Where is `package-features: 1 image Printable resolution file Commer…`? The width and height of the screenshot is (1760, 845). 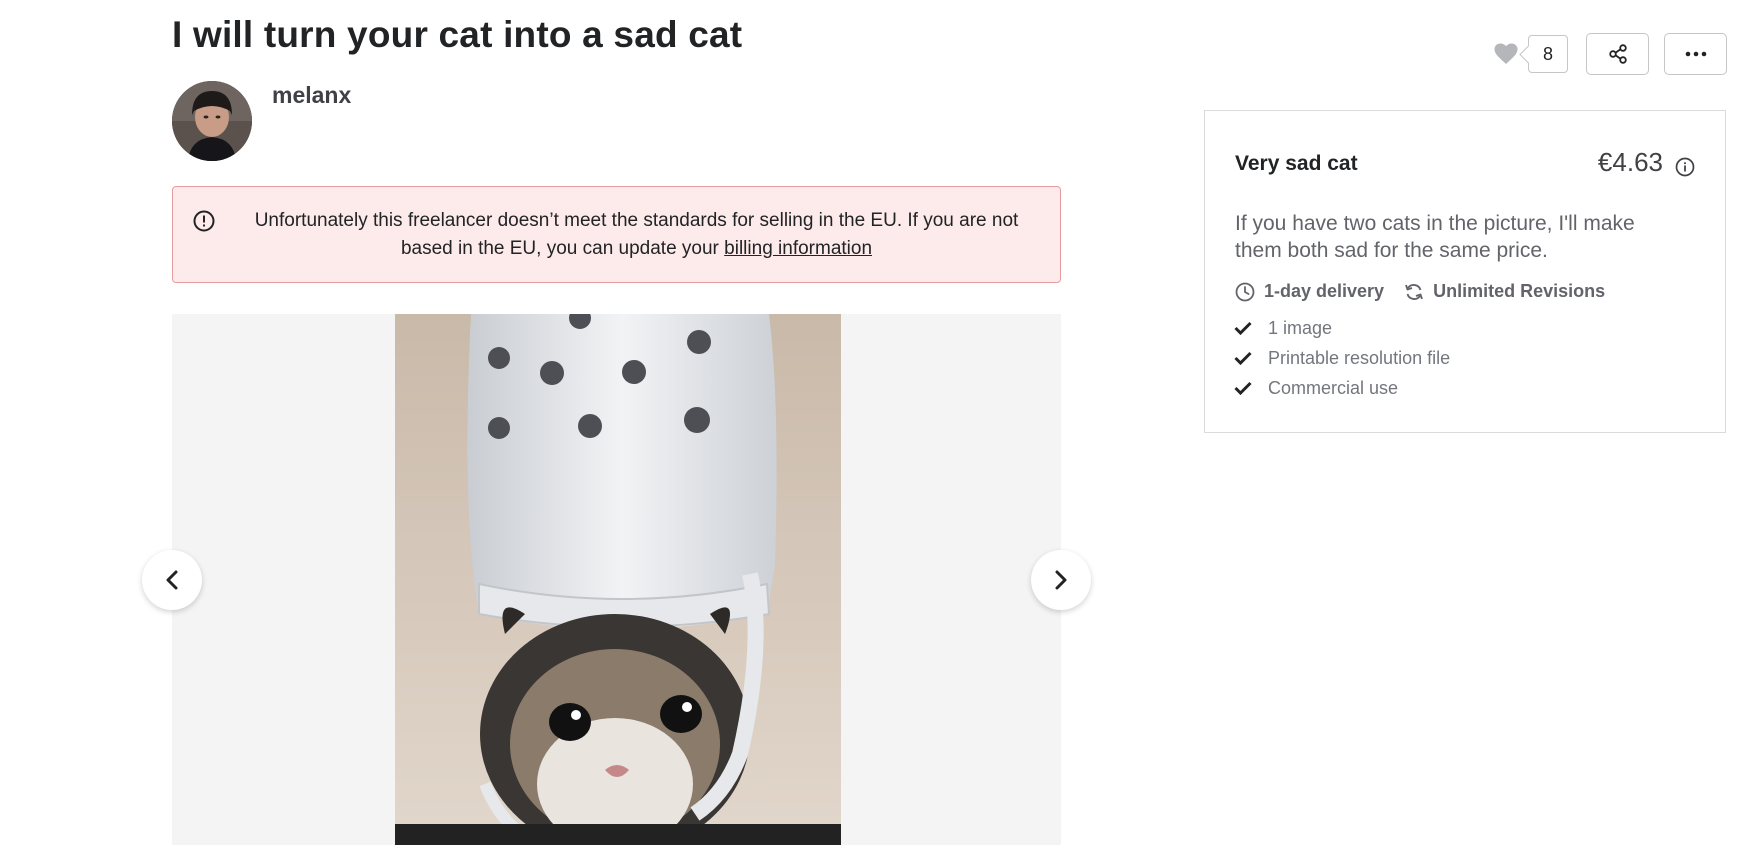
package-features: 1 image Printable resolution file Commer… is located at coordinates (1342, 358).